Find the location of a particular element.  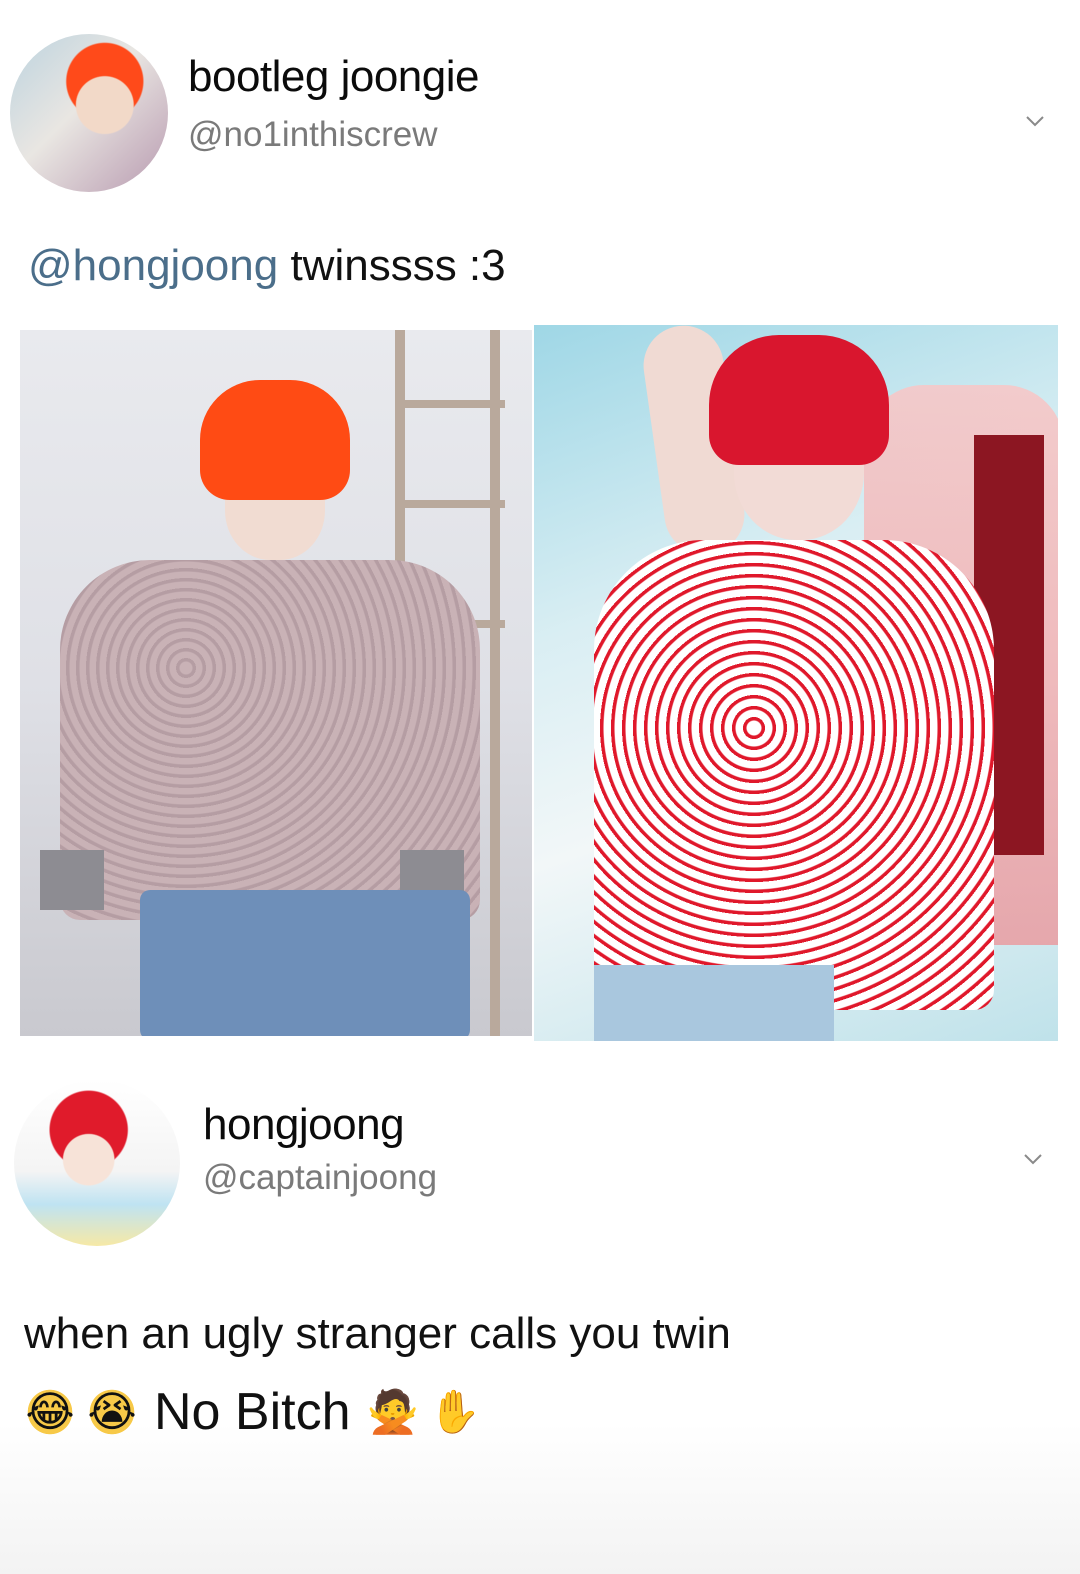

user-handle: @no1inthiscrew is located at coordinates (313, 135).